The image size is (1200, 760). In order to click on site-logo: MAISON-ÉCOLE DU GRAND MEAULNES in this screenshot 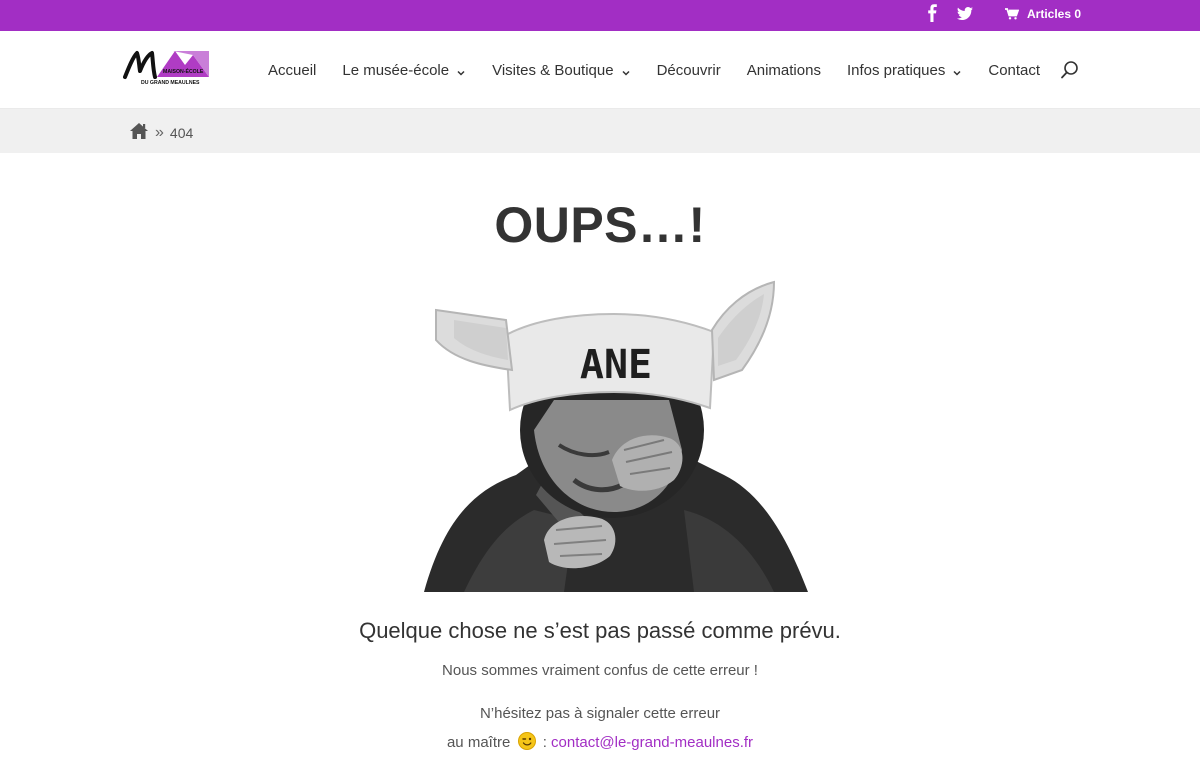, I will do `click(167, 68)`.